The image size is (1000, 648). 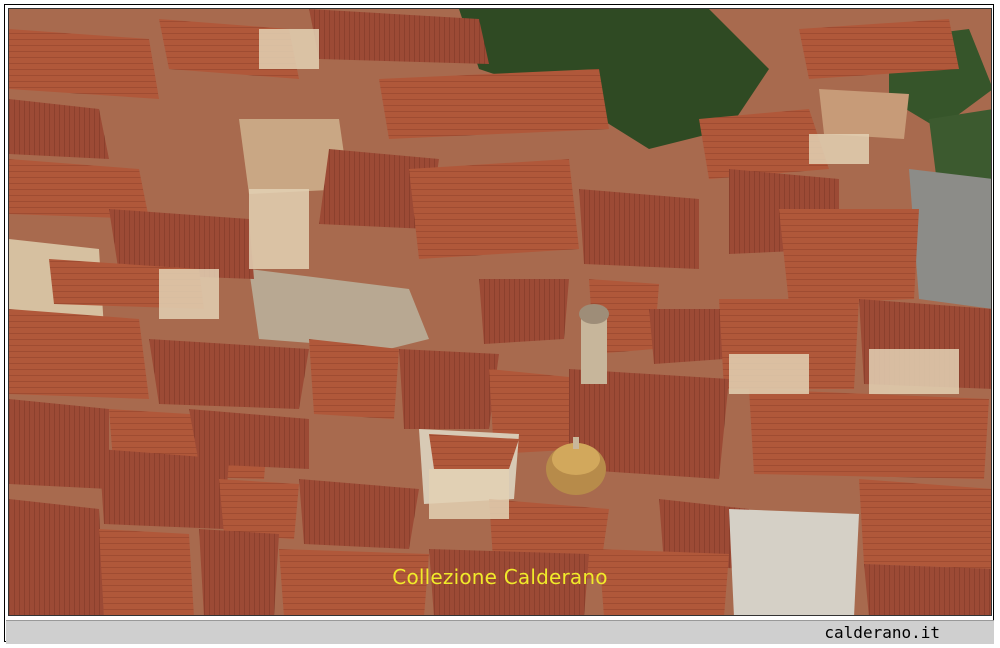 What do you see at coordinates (500, 632) in the screenshot?
I see `footer-bar: calderano.it` at bounding box center [500, 632].